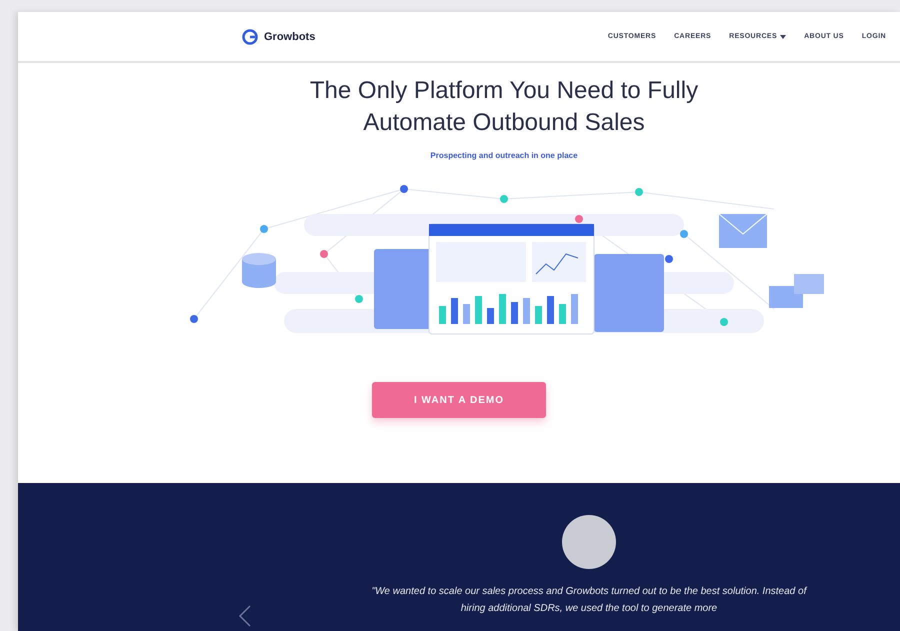 This screenshot has width=900, height=631. I want to click on hero-subtitle: Prospecting and outreach in one place, so click(504, 155).